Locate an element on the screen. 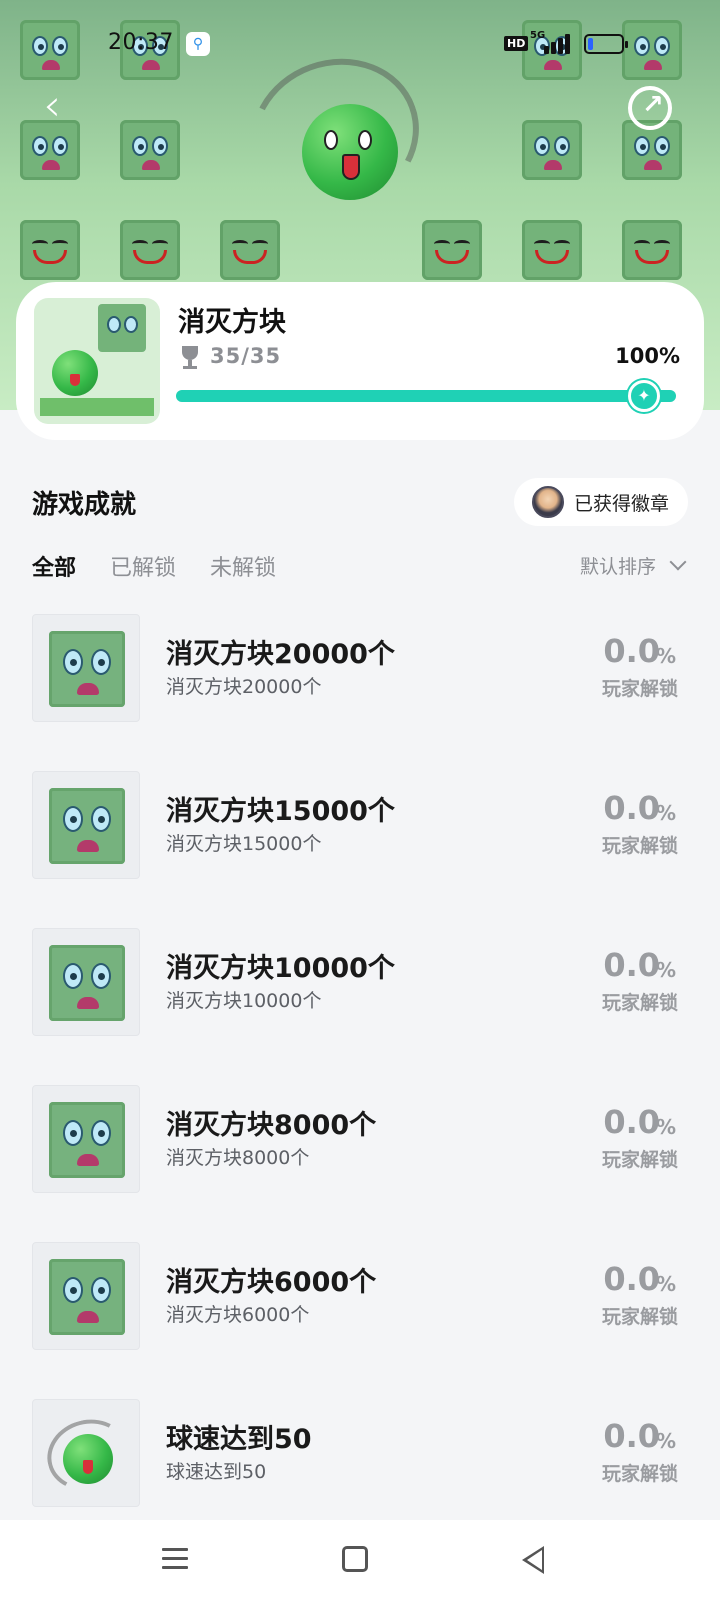 The image size is (720, 1608). home-square-icon is located at coordinates (355, 1559).